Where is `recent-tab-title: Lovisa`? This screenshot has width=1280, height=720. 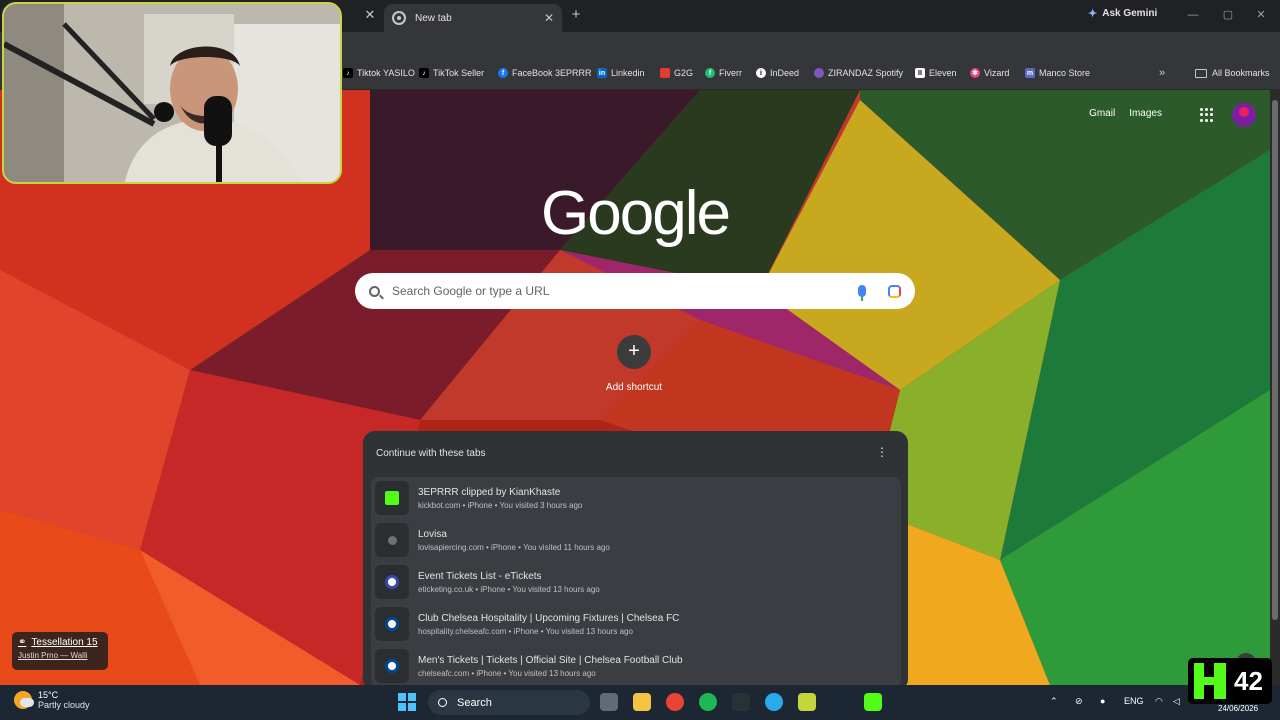 recent-tab-title: Lovisa is located at coordinates (432, 534).